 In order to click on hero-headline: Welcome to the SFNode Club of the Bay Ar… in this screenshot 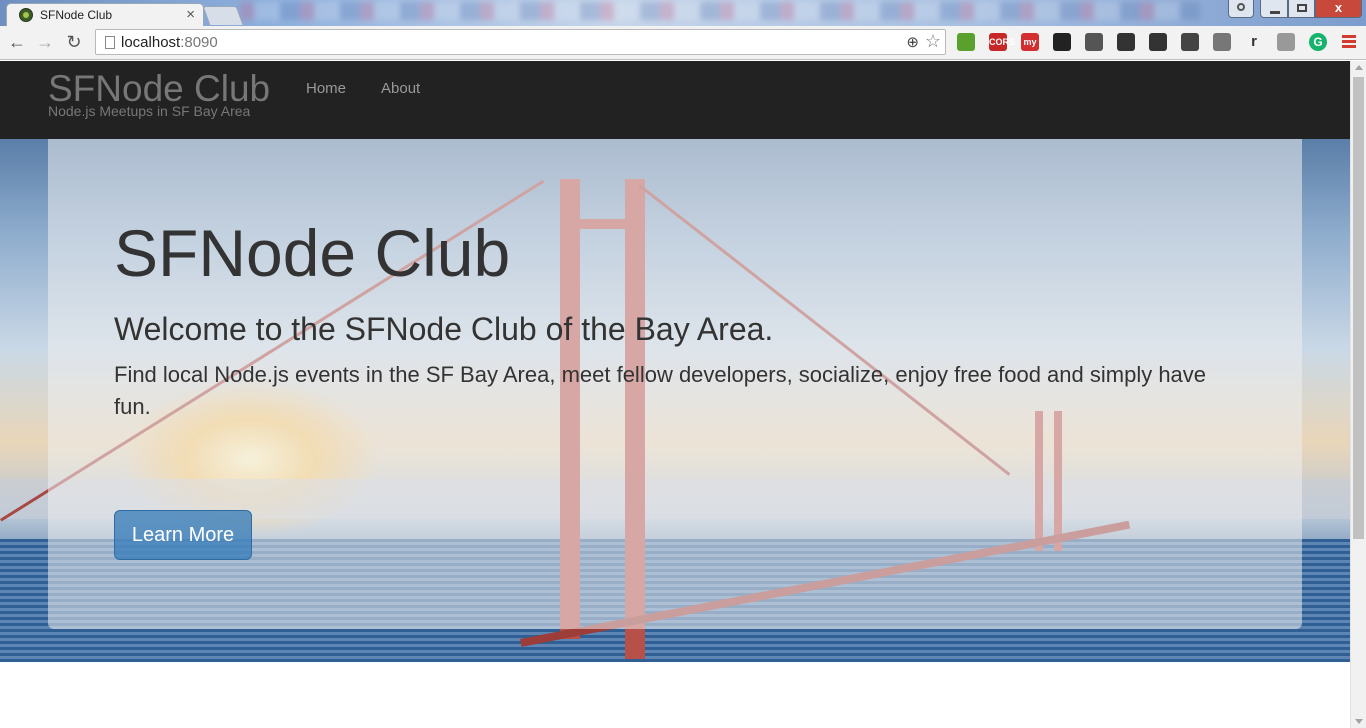, I will do `click(444, 329)`.